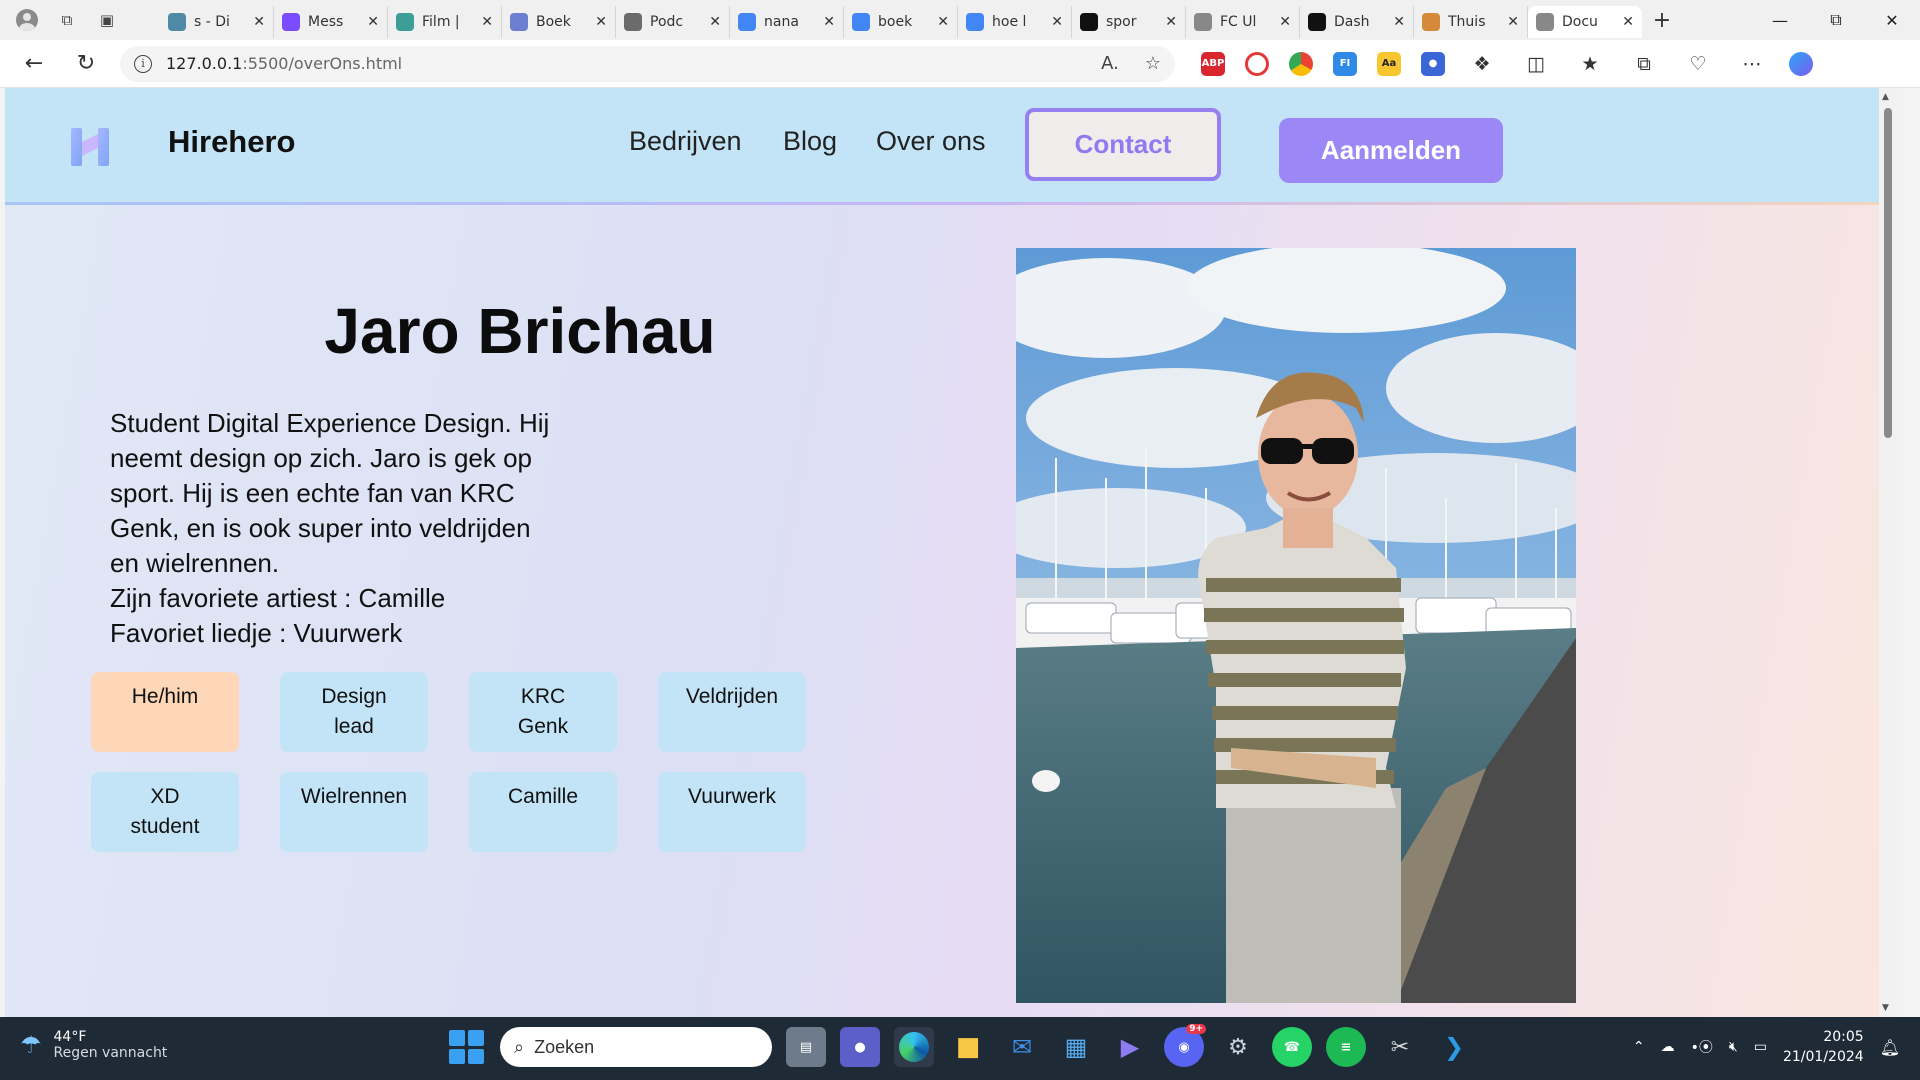  I want to click on restore-icon: ⧉, so click(1836, 20).